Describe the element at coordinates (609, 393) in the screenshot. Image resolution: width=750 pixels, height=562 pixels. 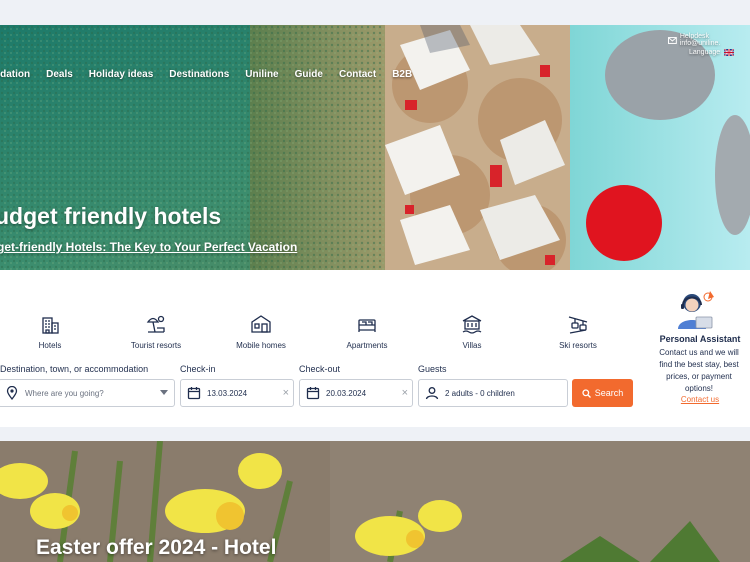
I see `search-button-label: Search` at that location.